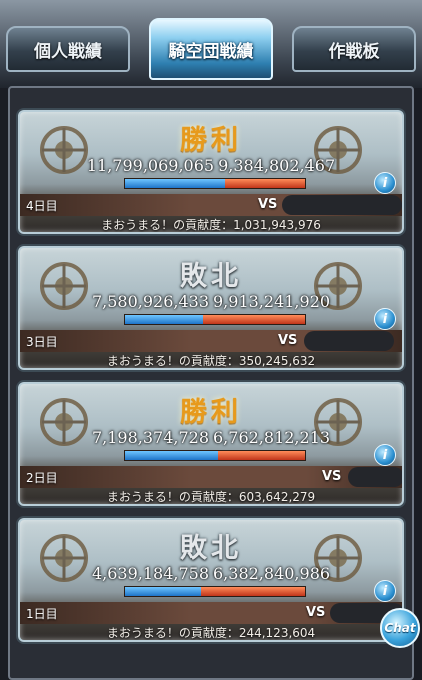 The width and height of the screenshot is (422, 680). I want to click on score-line: 7,198,374,728 6,762,812,213, so click(211, 437).